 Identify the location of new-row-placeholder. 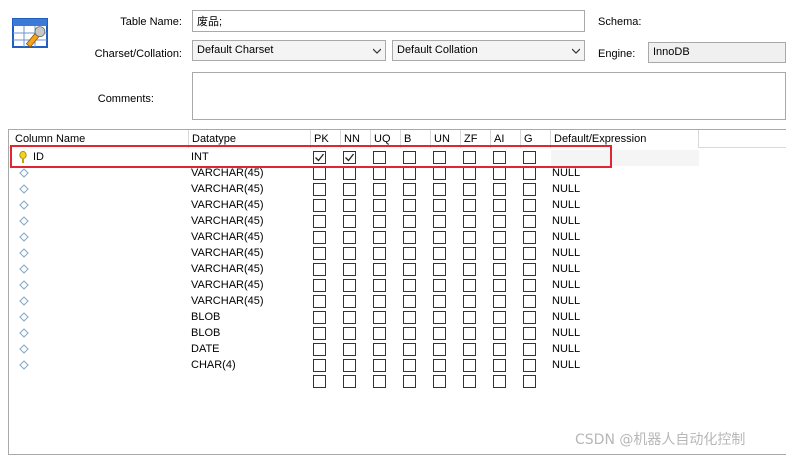
(309, 382).